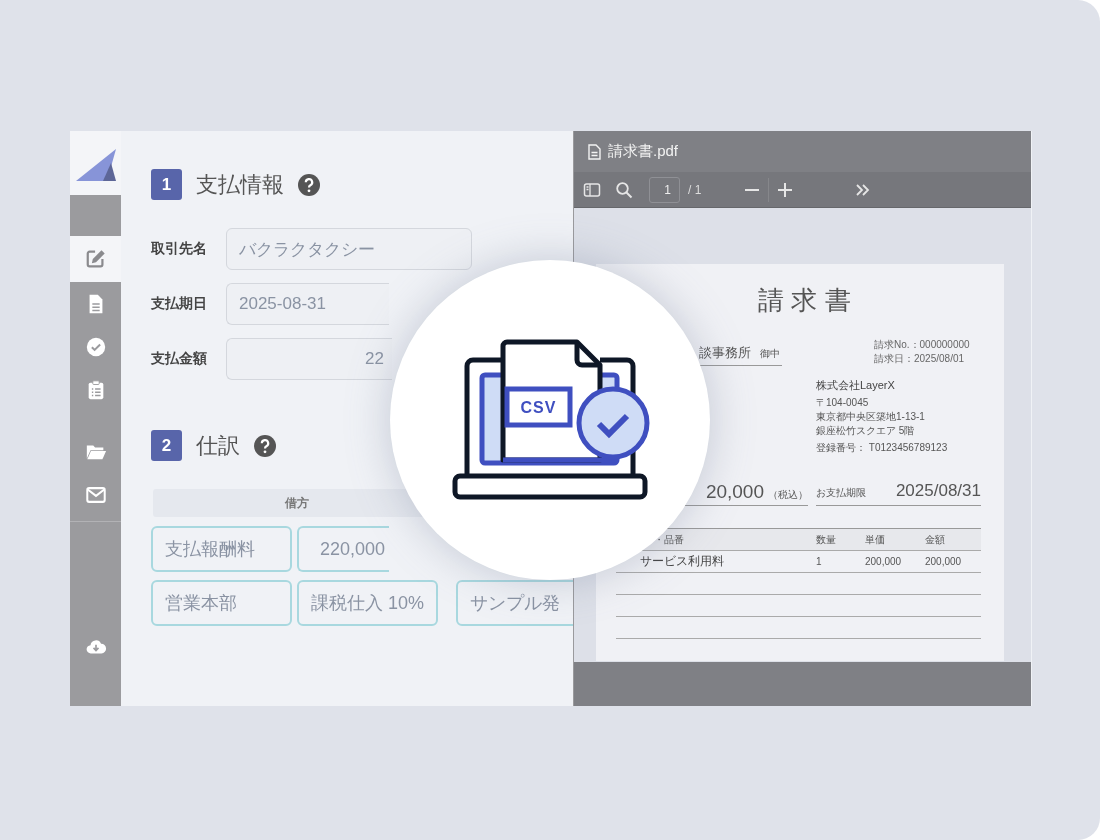 The height and width of the screenshot is (840, 1100). Describe the element at coordinates (725, 353) in the screenshot. I see `recipient-name: 談事務所` at that location.